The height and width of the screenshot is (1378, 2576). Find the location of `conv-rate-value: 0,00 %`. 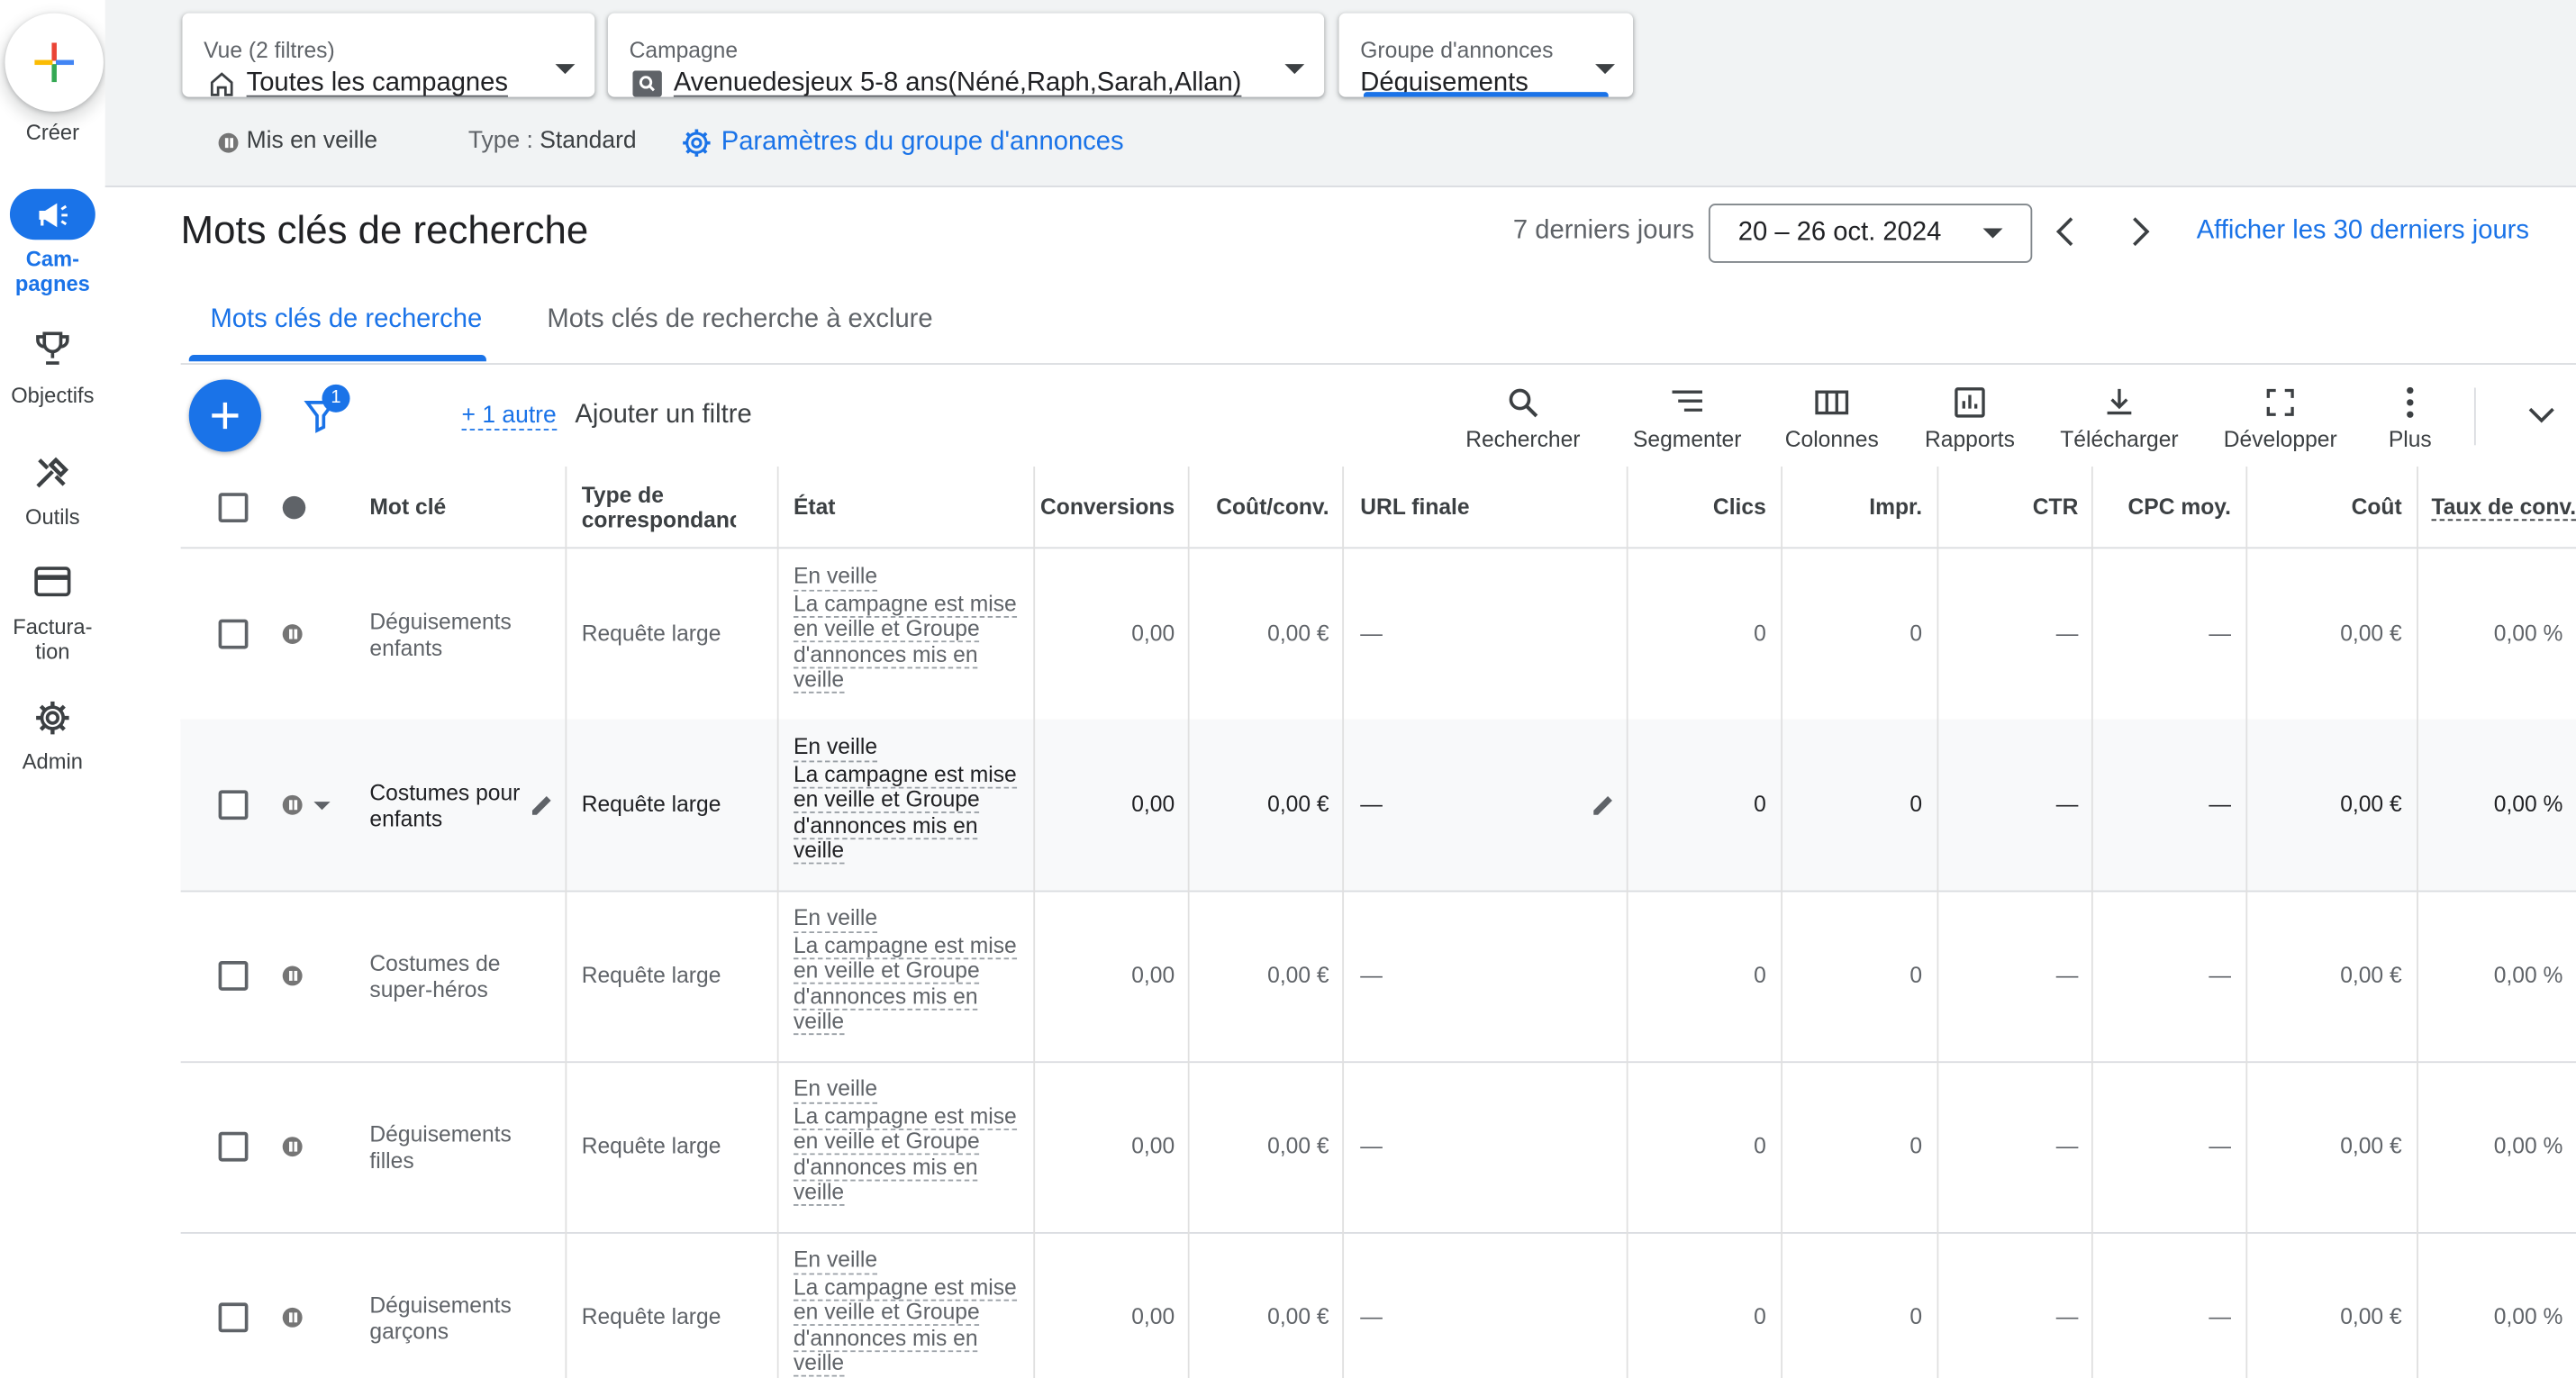

conv-rate-value: 0,00 % is located at coordinates (2528, 804).